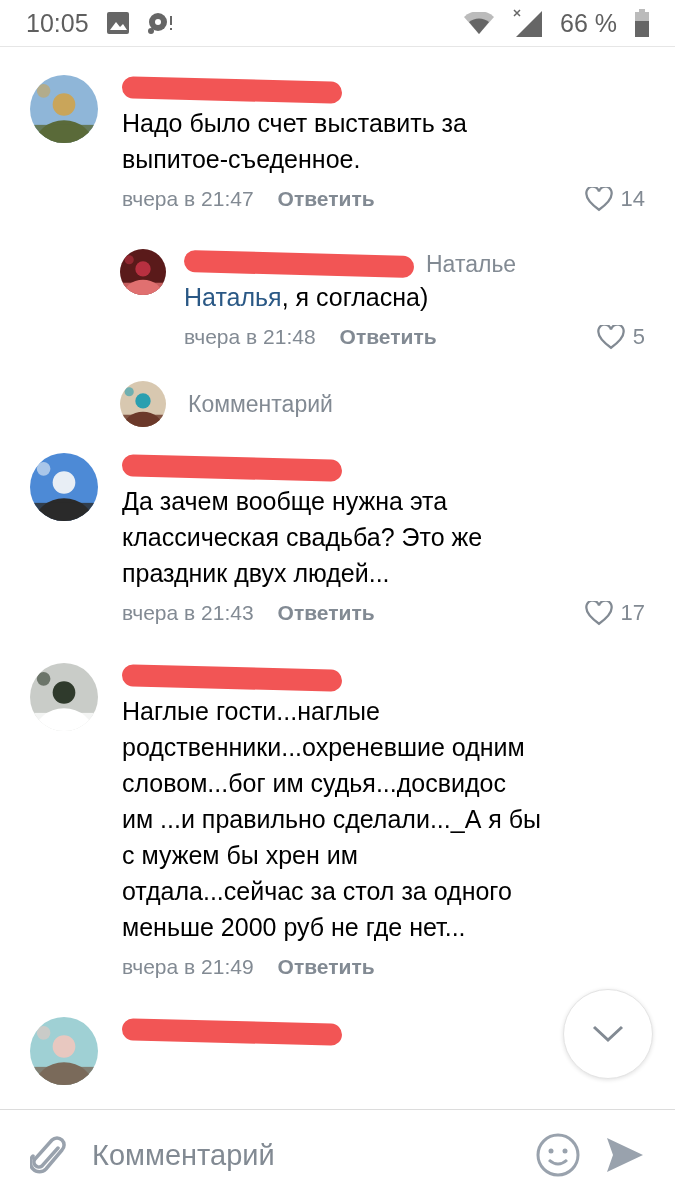 The image size is (675, 1200). I want to click on comment-date: вчера в 21:43, so click(188, 613).